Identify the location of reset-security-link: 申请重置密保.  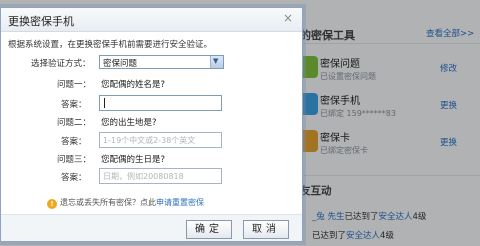
(180, 202).